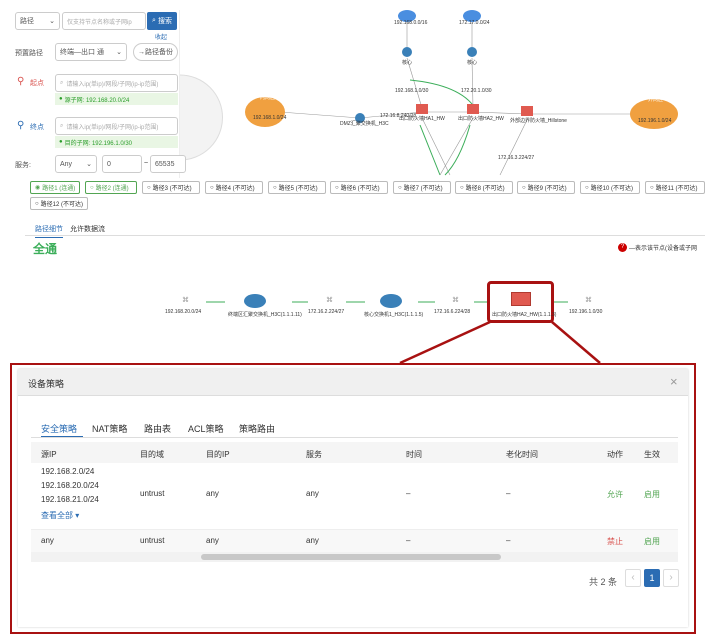 Image resolution: width=705 pixels, height=639 pixels. I want to click on col-aging: 老化时间, so click(522, 454).